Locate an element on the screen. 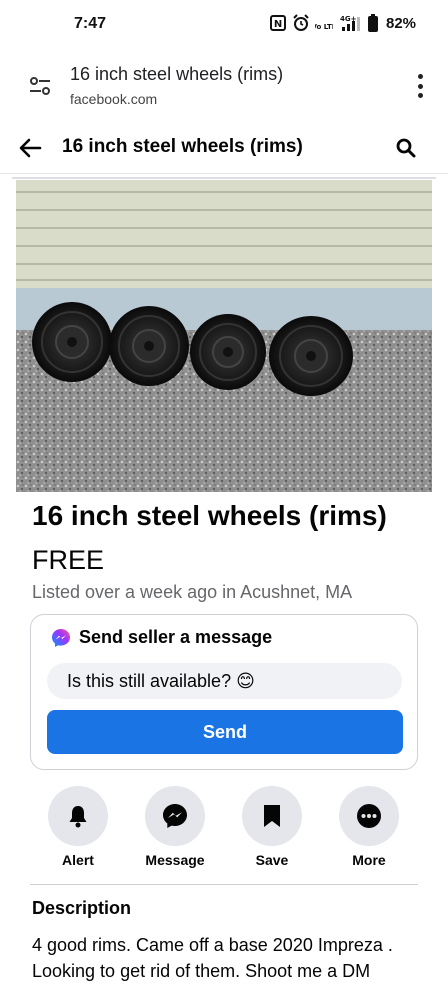 This screenshot has width=448, height=1000. message-input: Is this still available? 😊 is located at coordinates (224, 681).